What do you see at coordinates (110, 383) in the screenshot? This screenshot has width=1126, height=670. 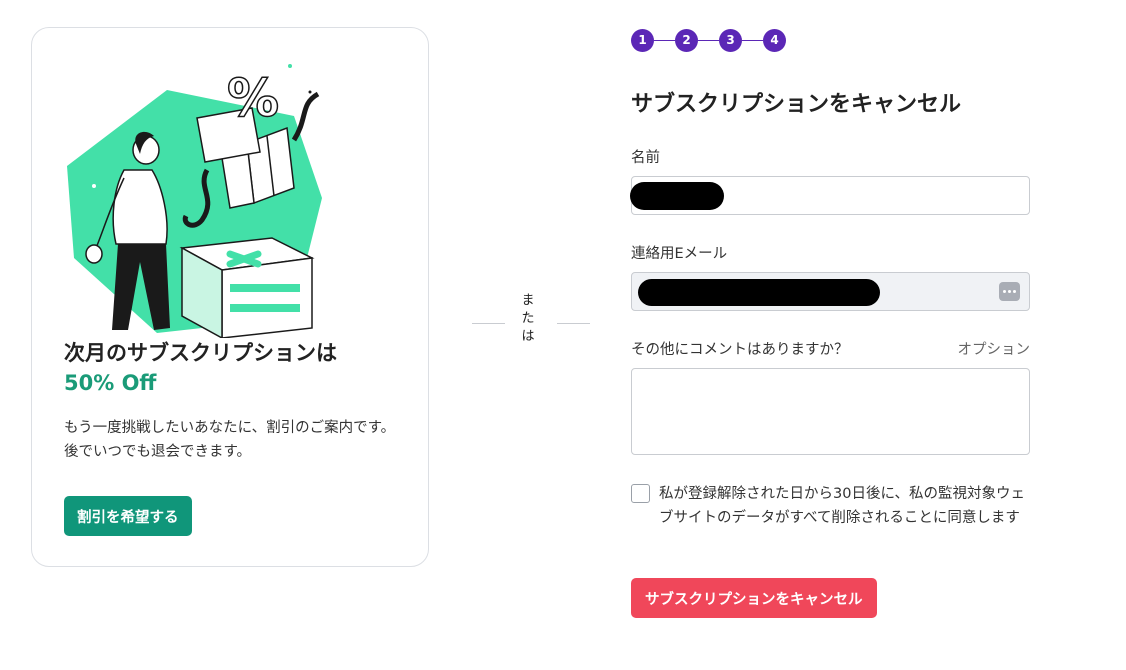 I see `discount-amount: 50% Off` at bounding box center [110, 383].